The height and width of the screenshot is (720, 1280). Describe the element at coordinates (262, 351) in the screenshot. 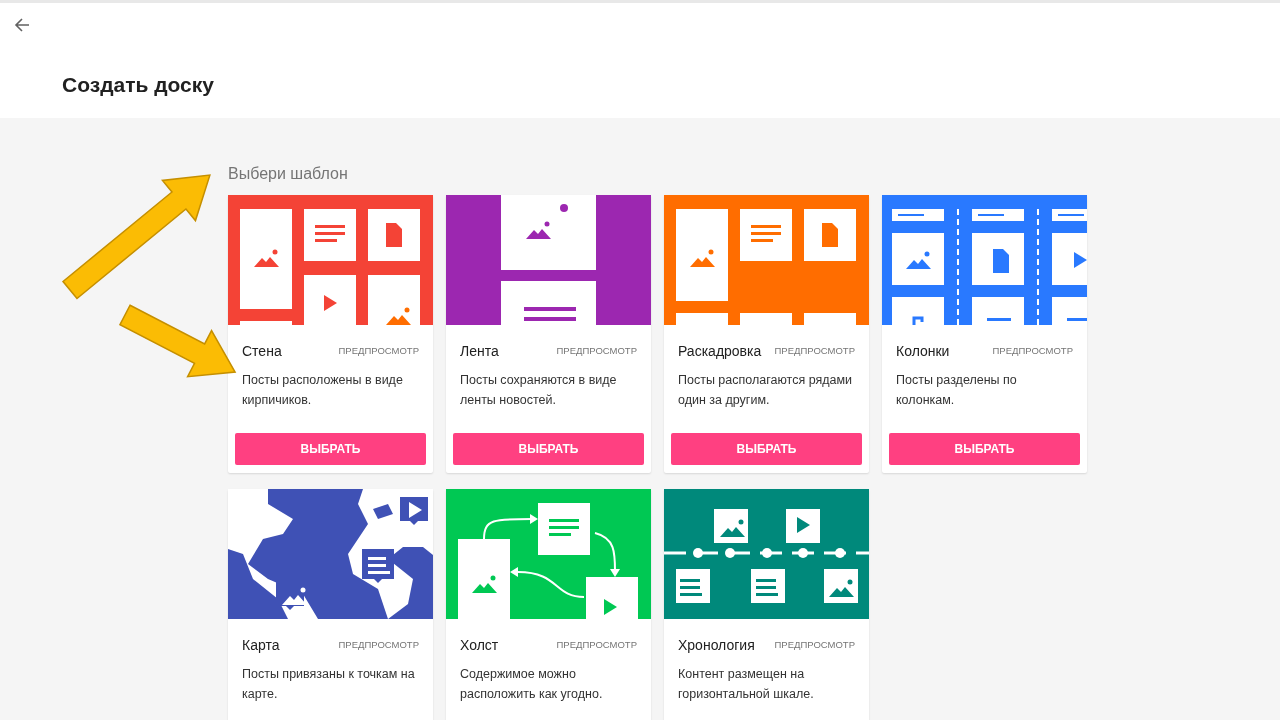

I see `template-name: Стена` at that location.